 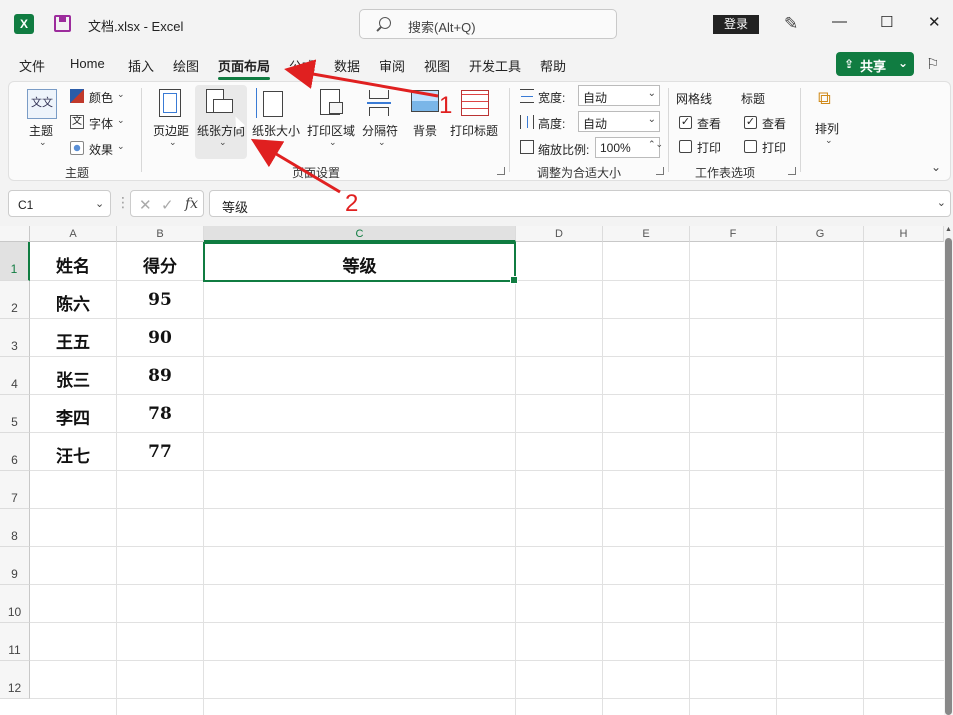 I want to click on colors-button: 颜色, so click(x=101, y=97).